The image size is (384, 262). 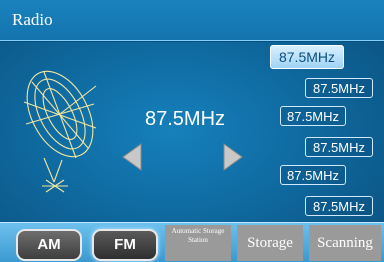 What do you see at coordinates (132, 157) in the screenshot?
I see `tune-down-arrow-icon` at bounding box center [132, 157].